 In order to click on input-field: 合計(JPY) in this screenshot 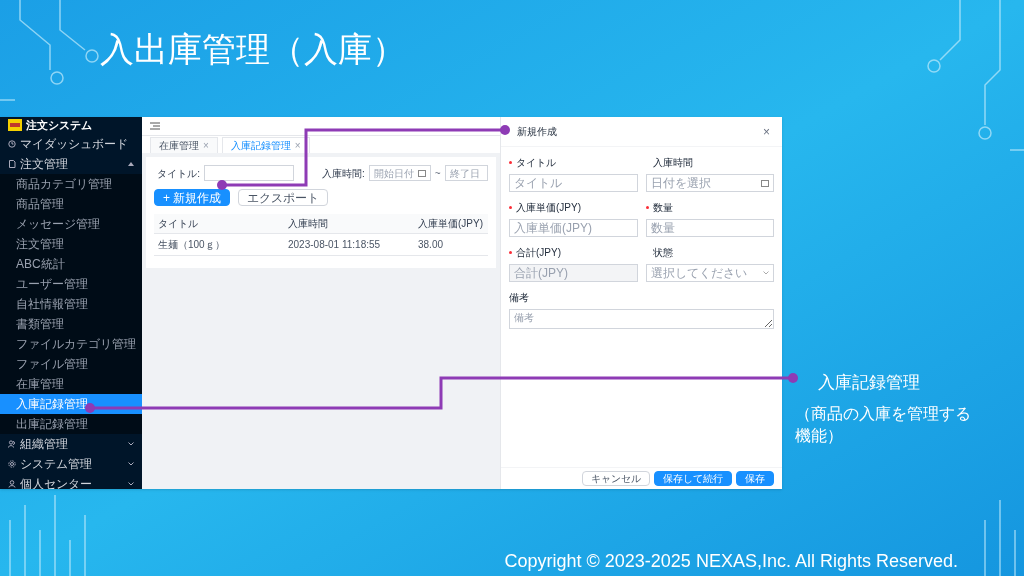, I will do `click(573, 273)`.